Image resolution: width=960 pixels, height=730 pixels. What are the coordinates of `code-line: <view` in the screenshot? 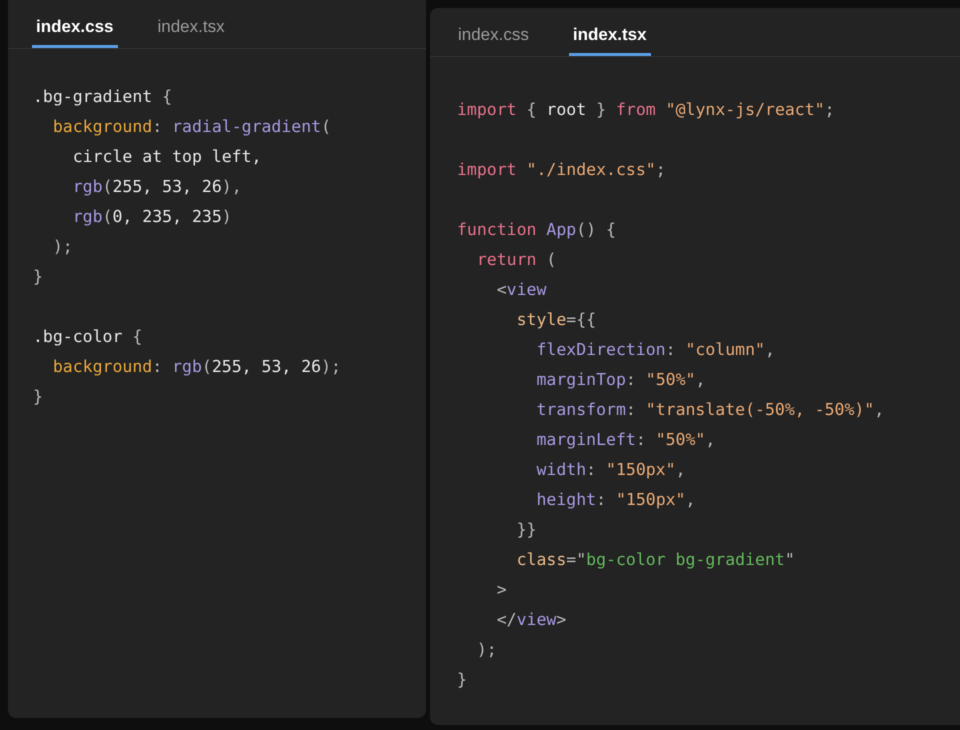 It's located at (521, 290).